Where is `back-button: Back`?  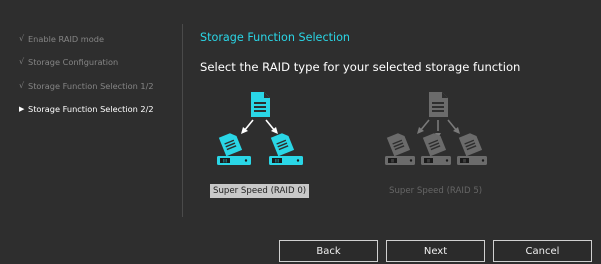
back-button: Back is located at coordinates (328, 251).